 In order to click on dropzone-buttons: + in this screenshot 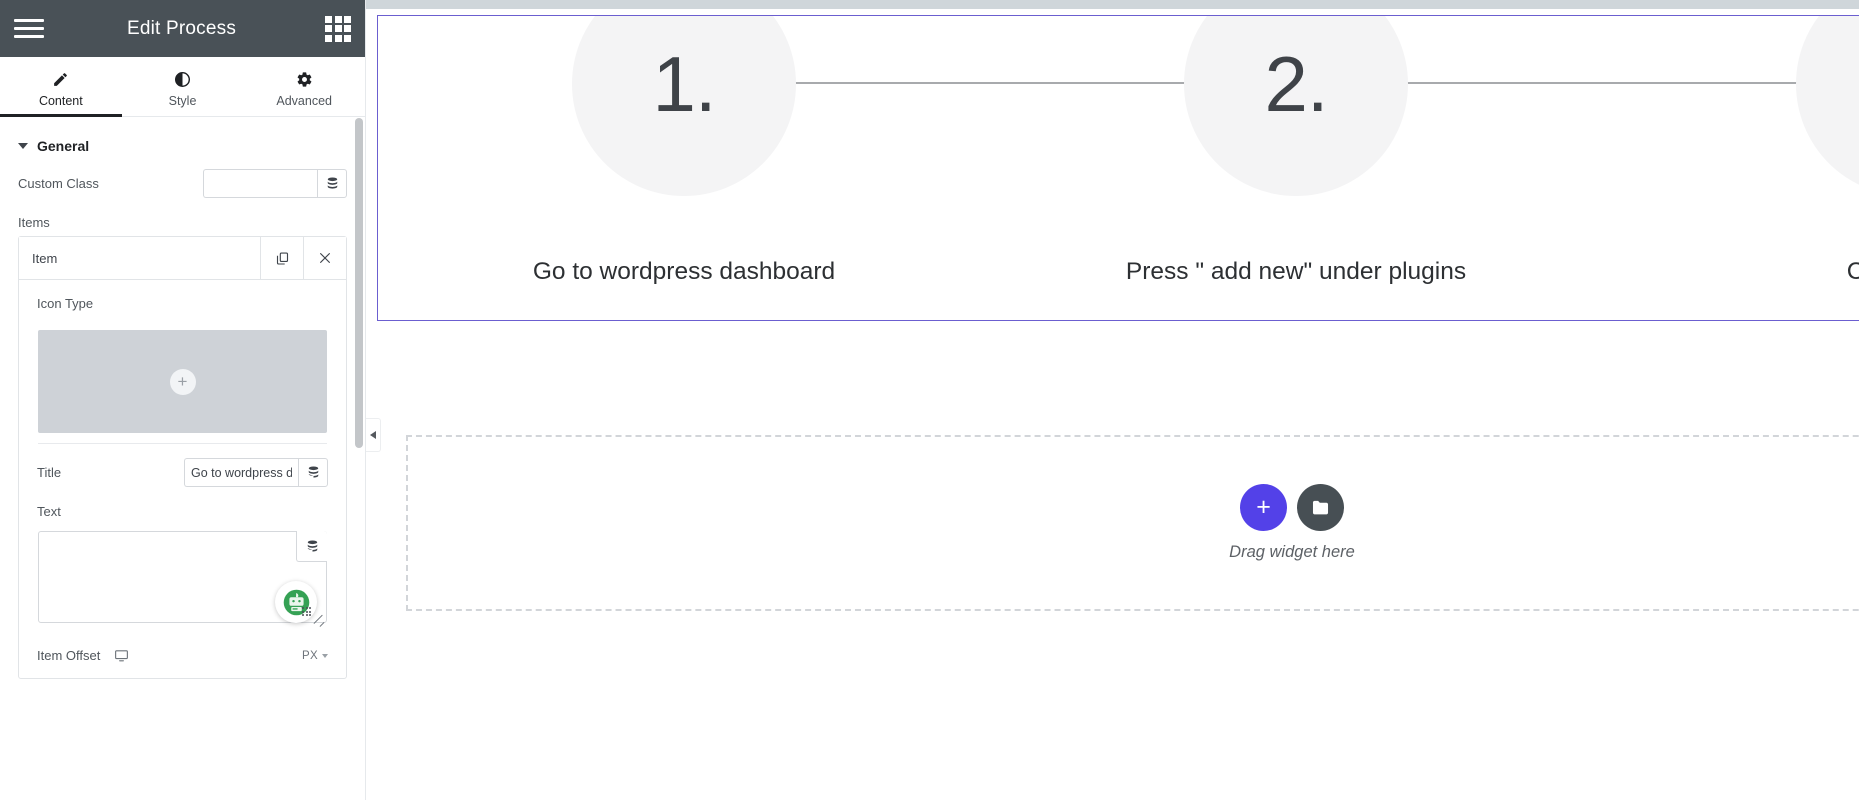, I will do `click(1292, 507)`.